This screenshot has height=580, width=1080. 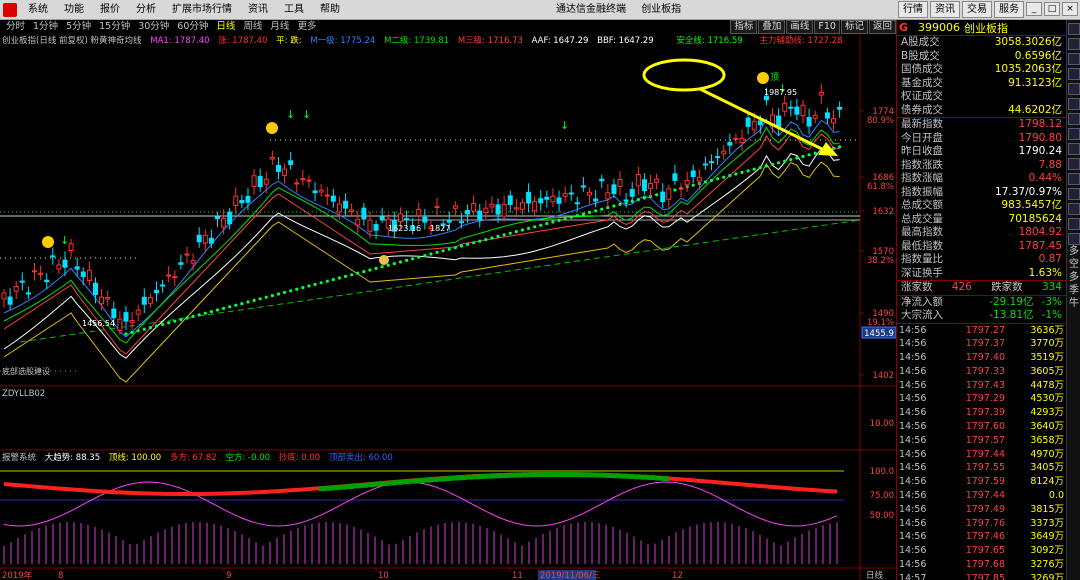 What do you see at coordinates (202, 10) in the screenshot?
I see `menu-item-ext-market: 扩展市场行情` at bounding box center [202, 10].